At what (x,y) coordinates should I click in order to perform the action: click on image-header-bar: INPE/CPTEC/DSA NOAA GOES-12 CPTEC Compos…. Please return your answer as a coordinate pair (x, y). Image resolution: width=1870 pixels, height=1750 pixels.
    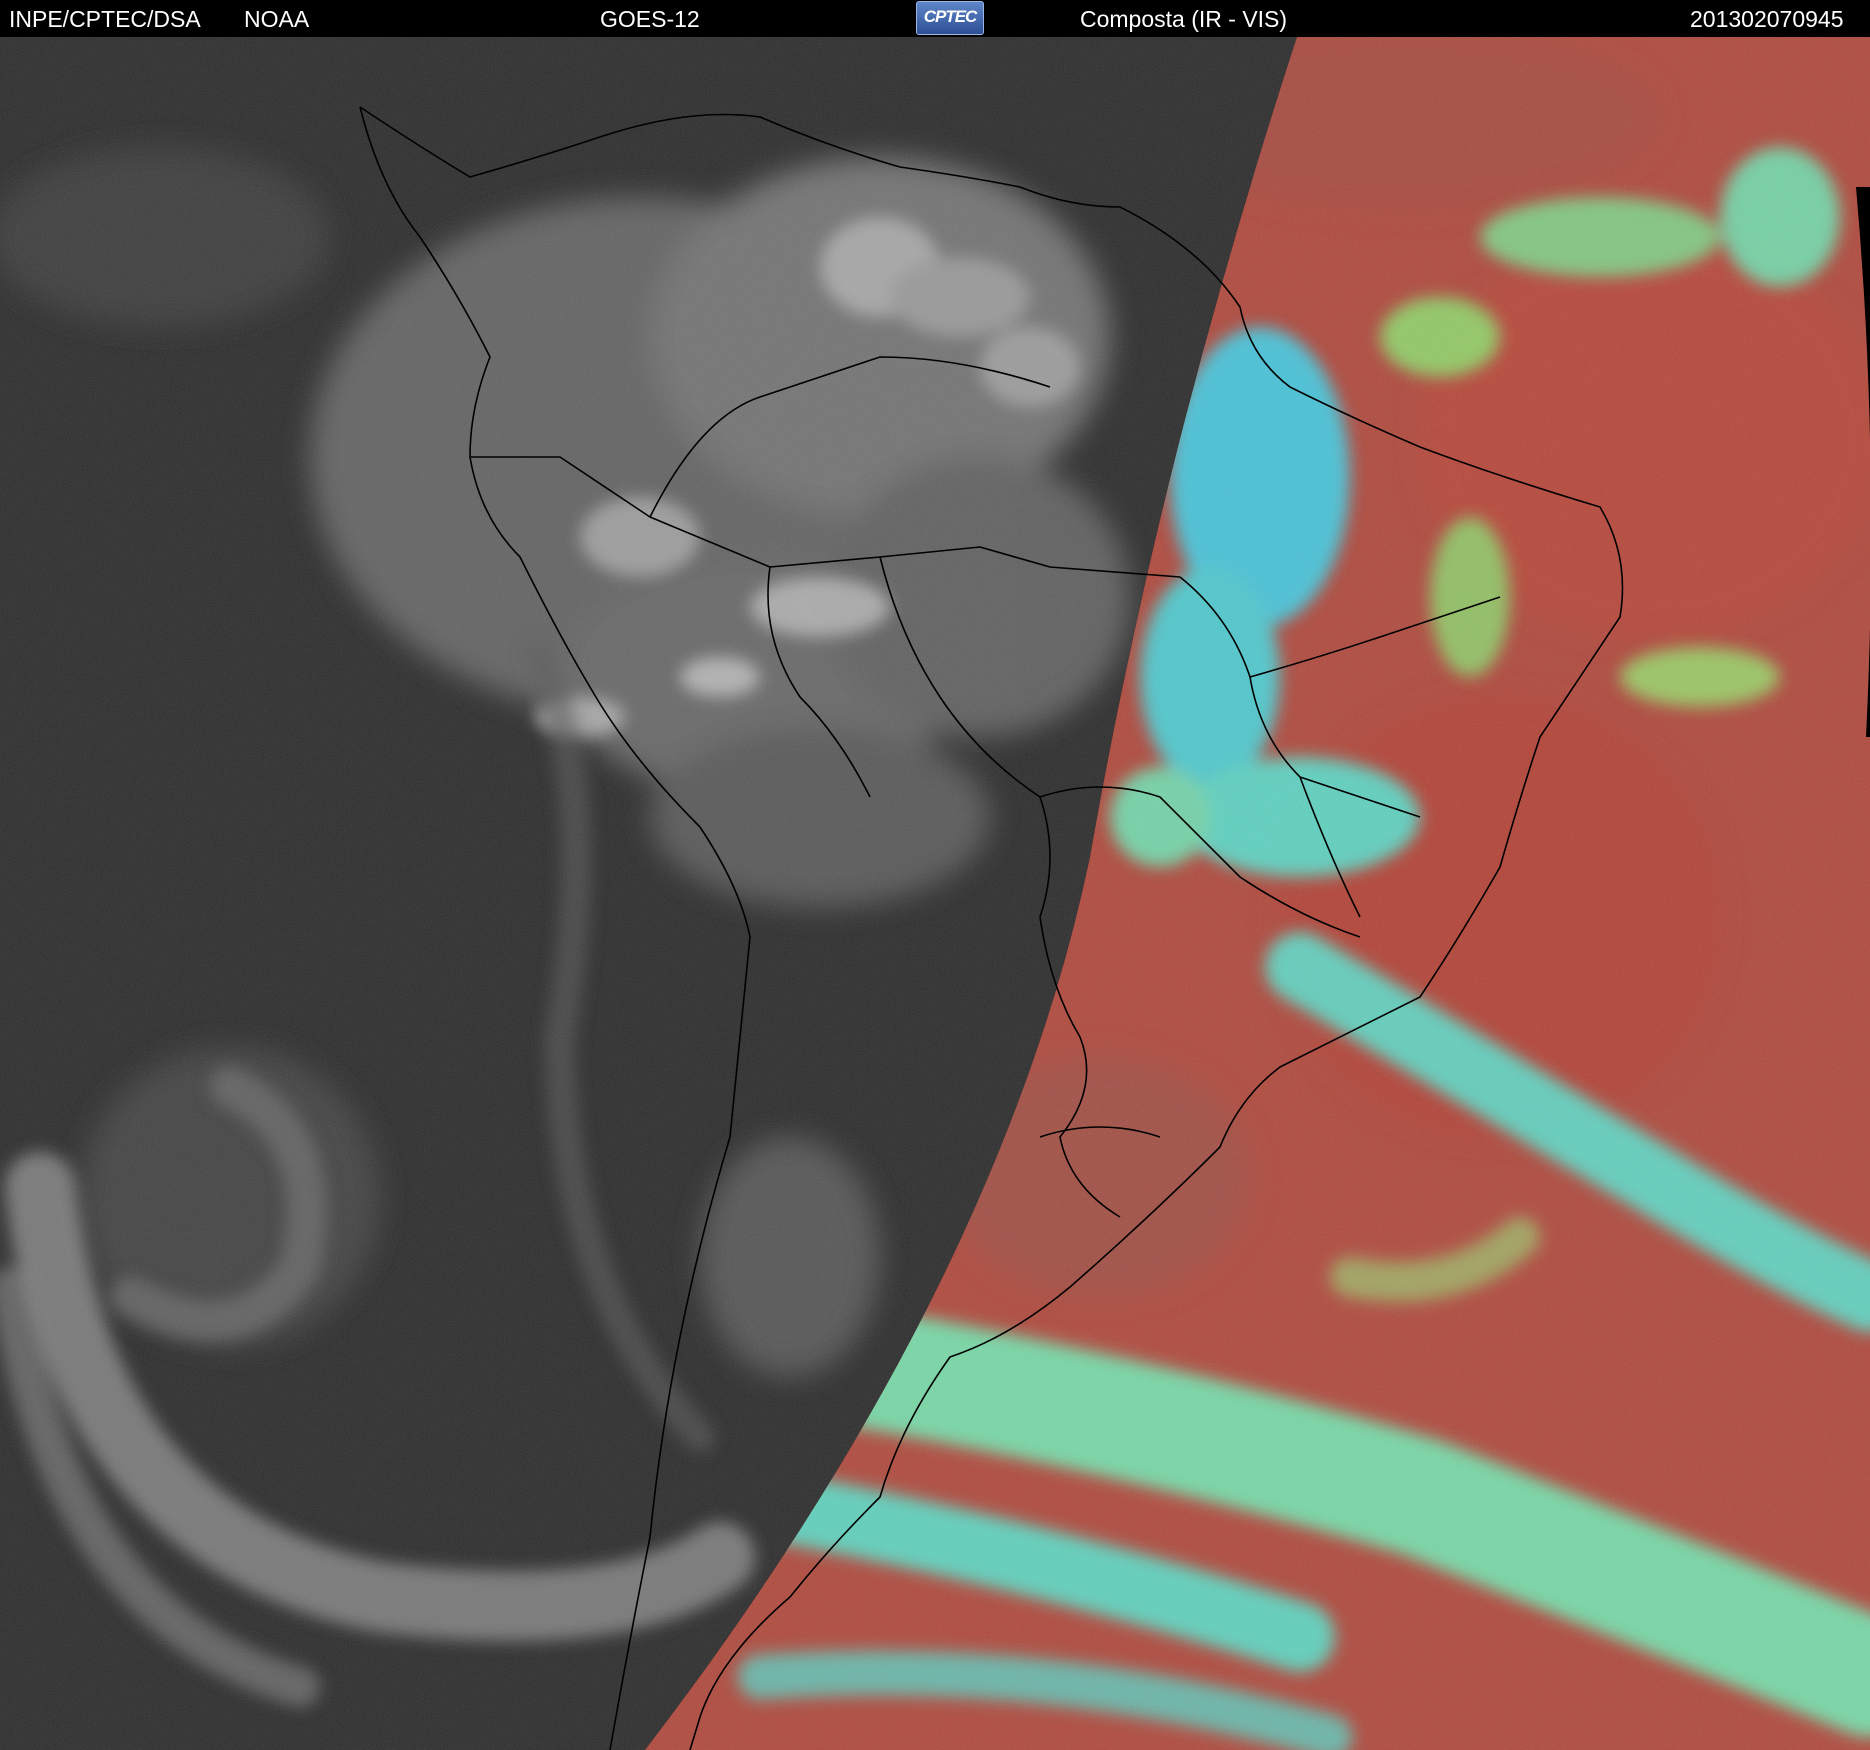
    Looking at the image, I should click on (935, 18).